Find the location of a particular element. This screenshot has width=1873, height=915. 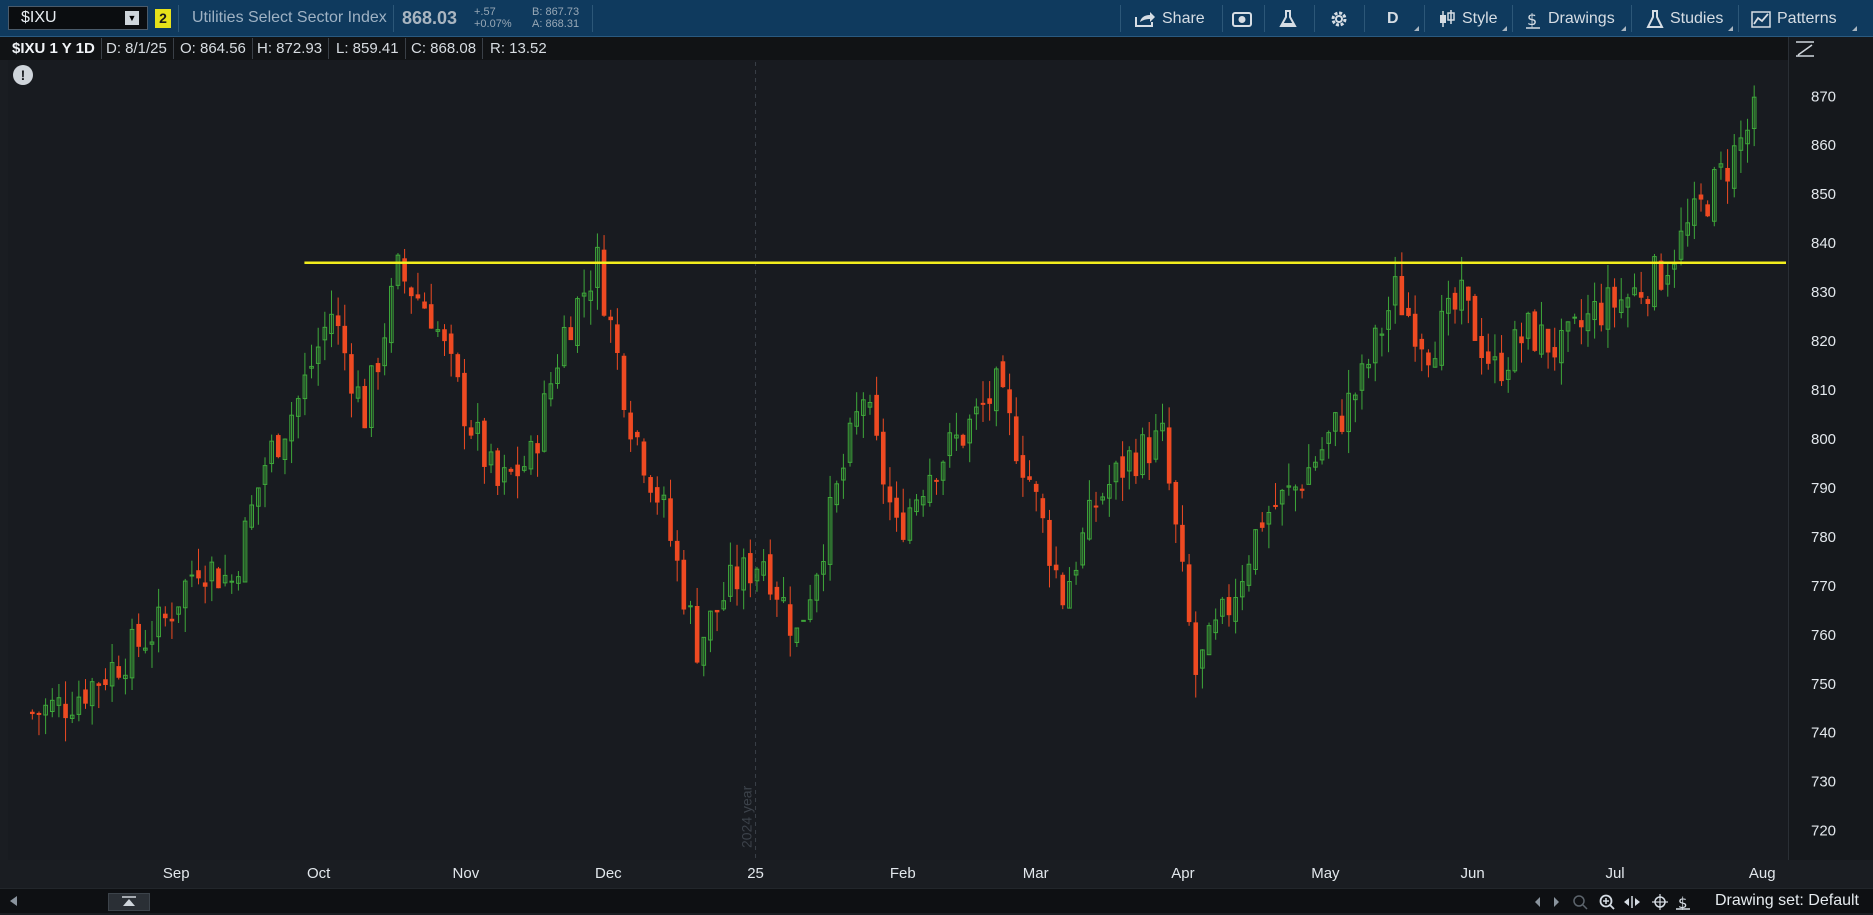

y-tick-label: 750 is located at coordinates (1823, 684).